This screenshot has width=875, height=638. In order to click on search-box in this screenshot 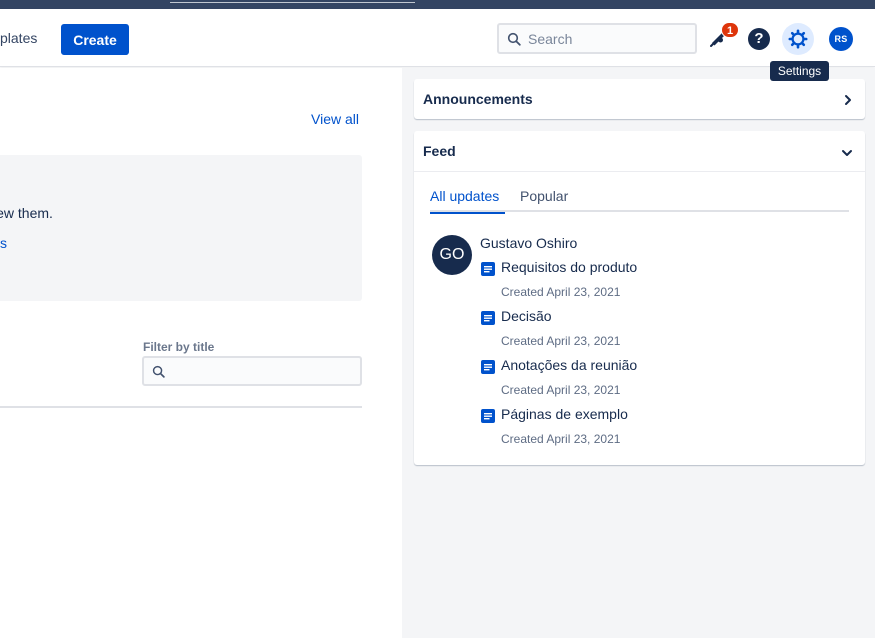, I will do `click(597, 38)`.